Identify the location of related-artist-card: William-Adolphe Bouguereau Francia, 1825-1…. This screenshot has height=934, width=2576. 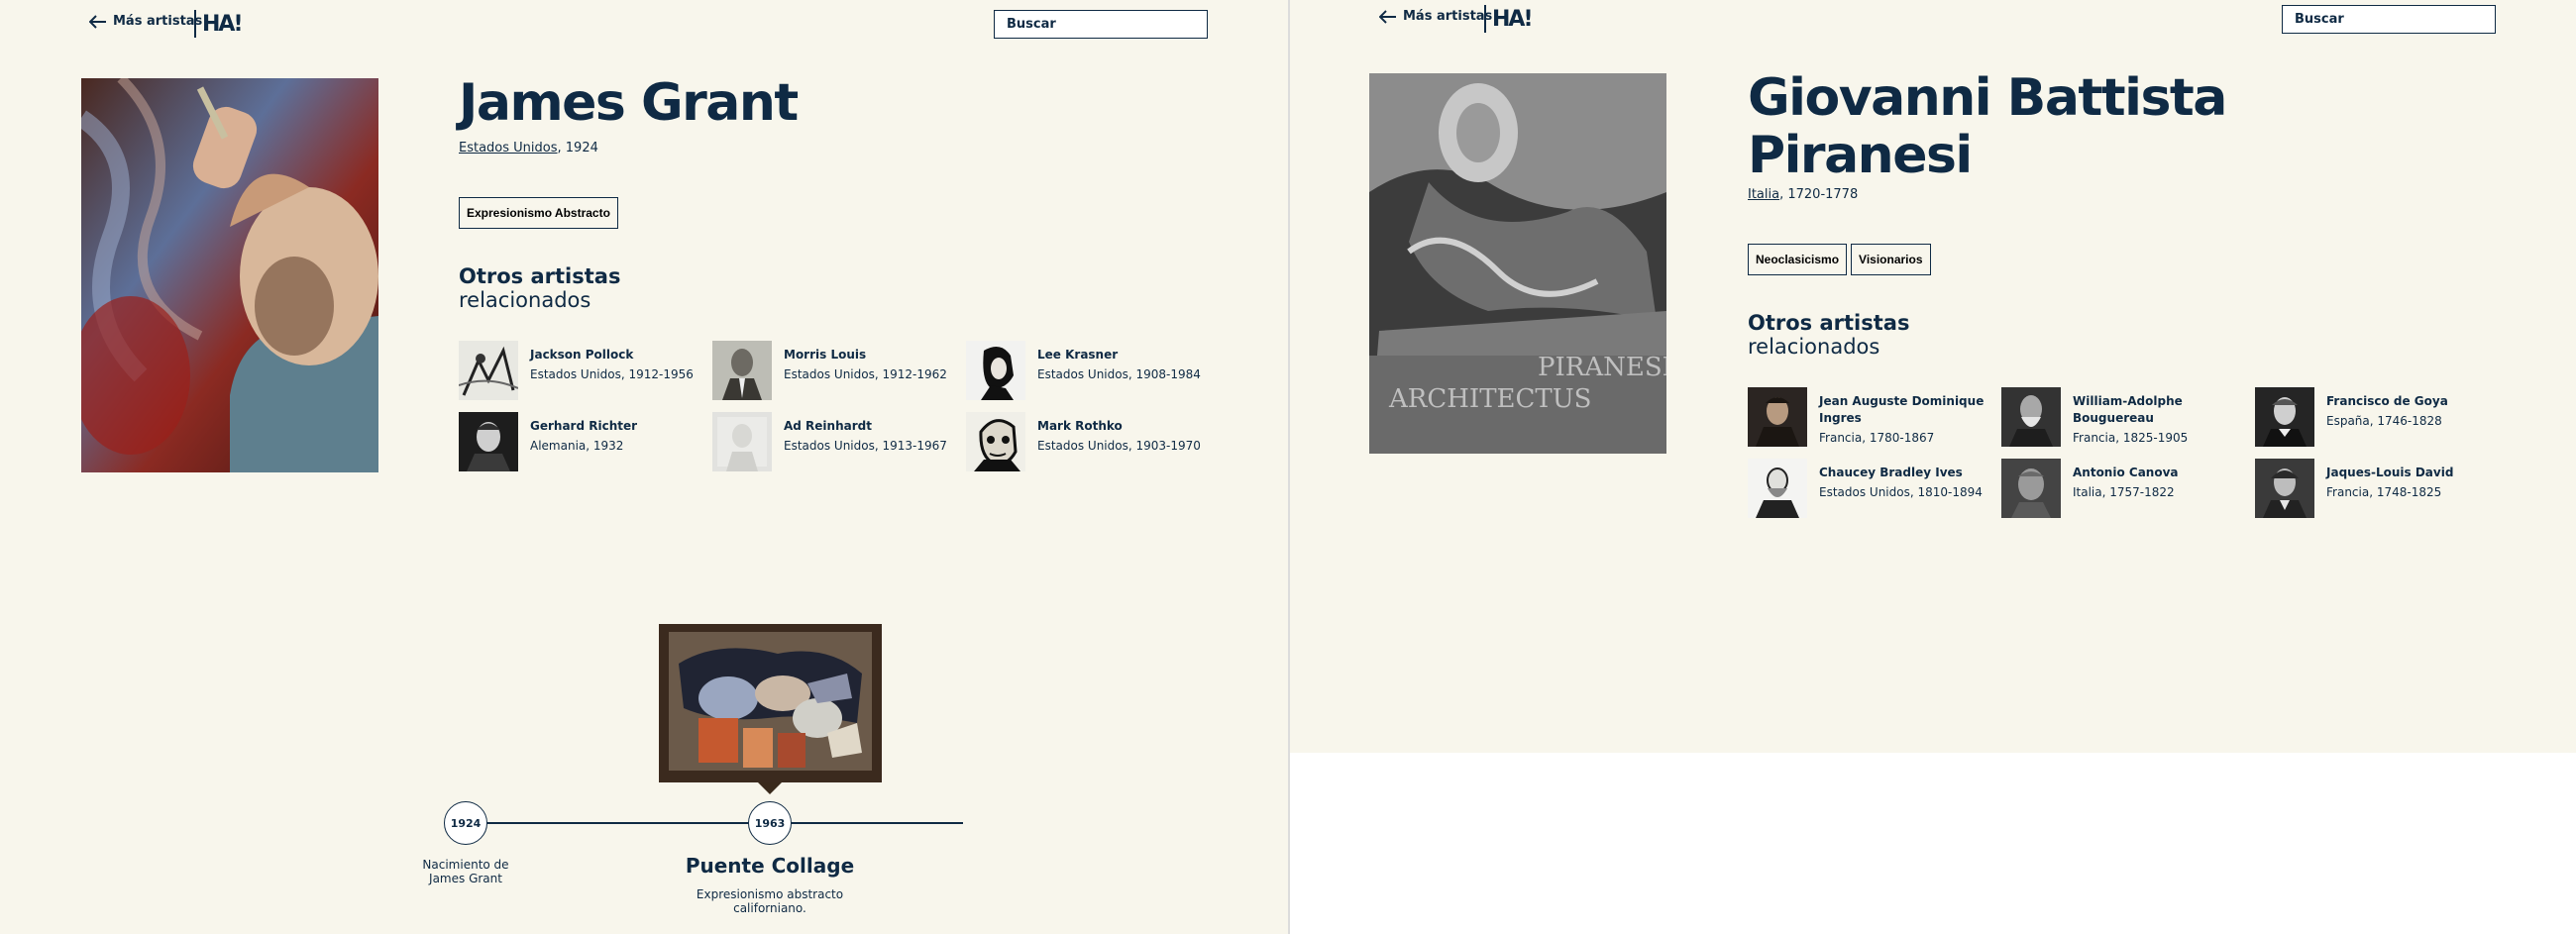
(2128, 417).